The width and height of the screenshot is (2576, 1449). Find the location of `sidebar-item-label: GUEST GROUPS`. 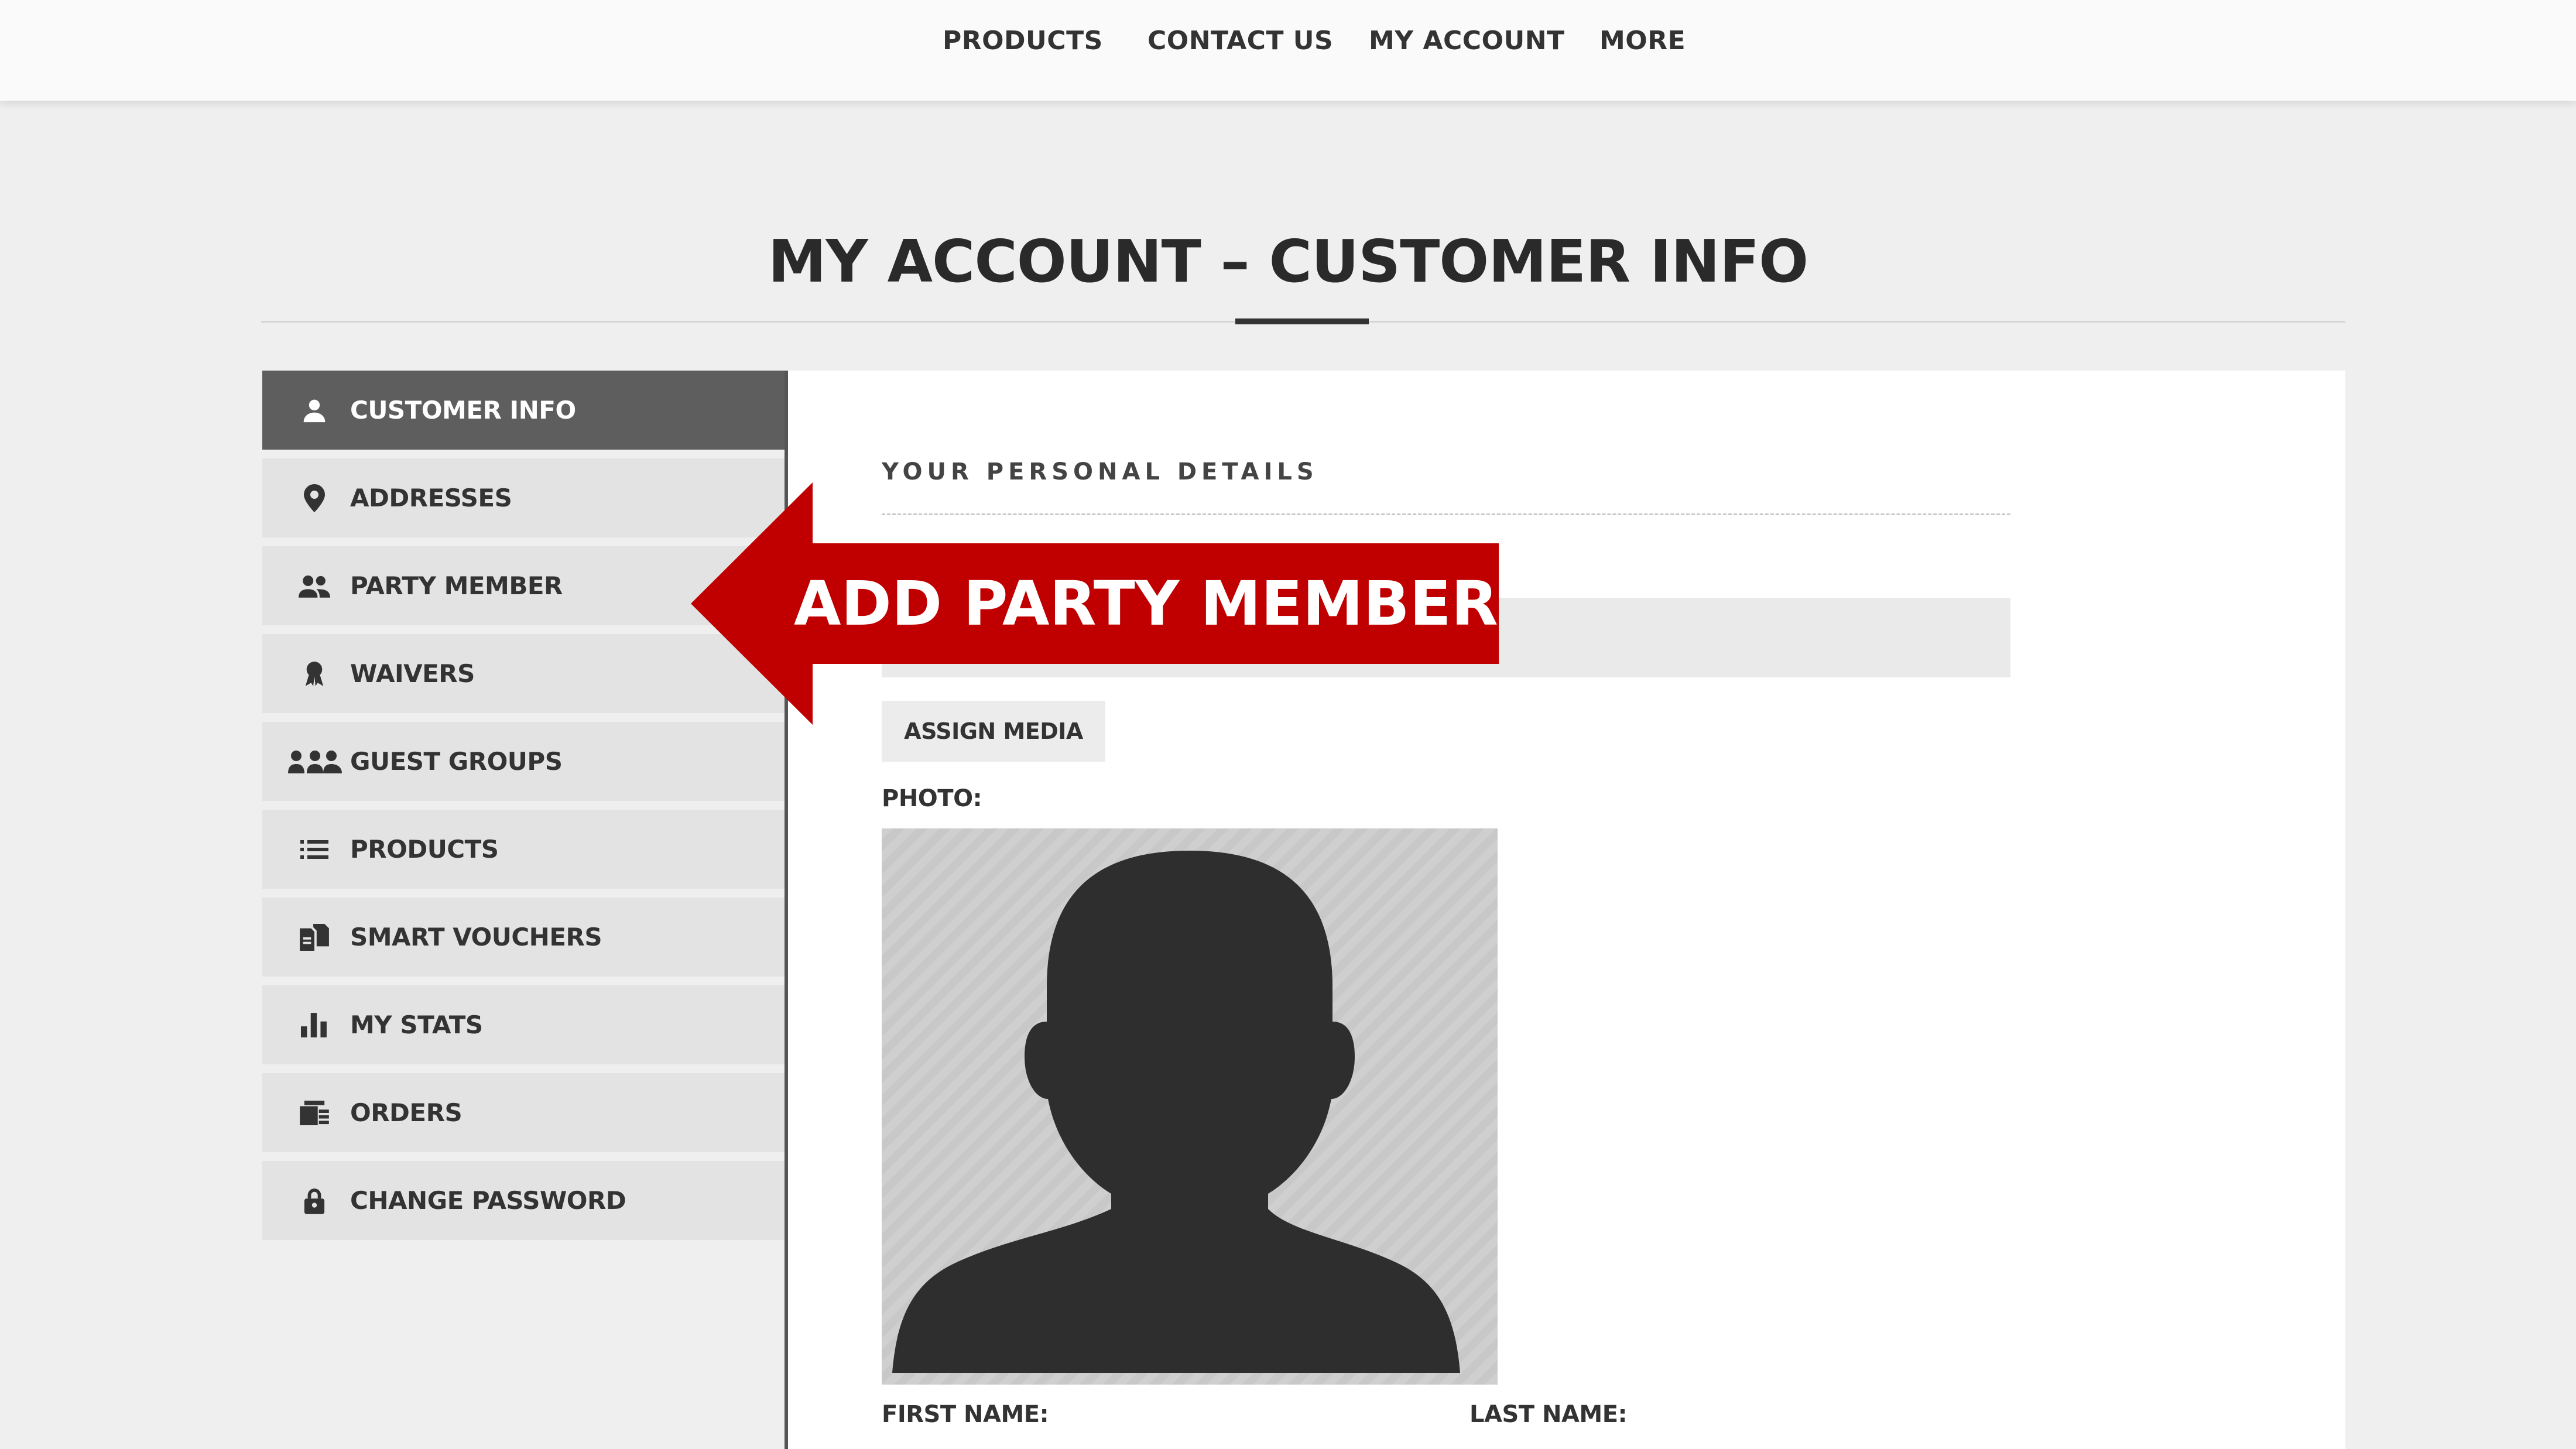

sidebar-item-label: GUEST GROUPS is located at coordinates (456, 761).